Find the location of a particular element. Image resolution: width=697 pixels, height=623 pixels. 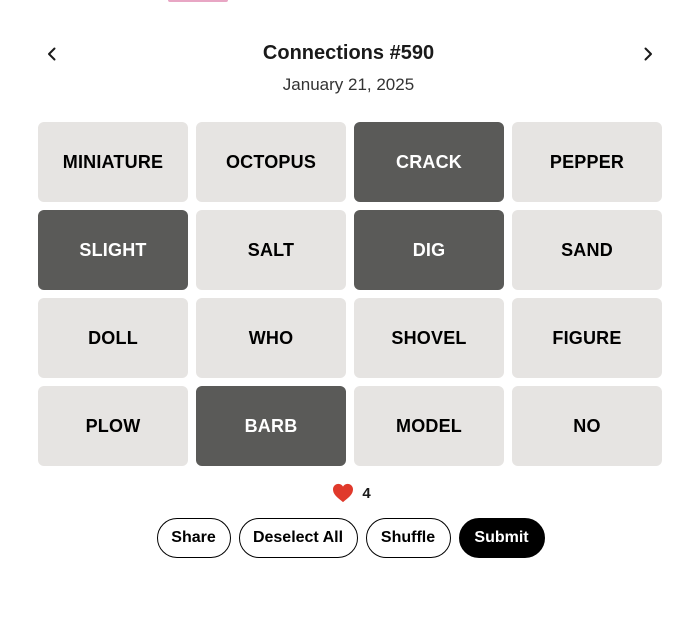

lives-count: 4 is located at coordinates (366, 493).